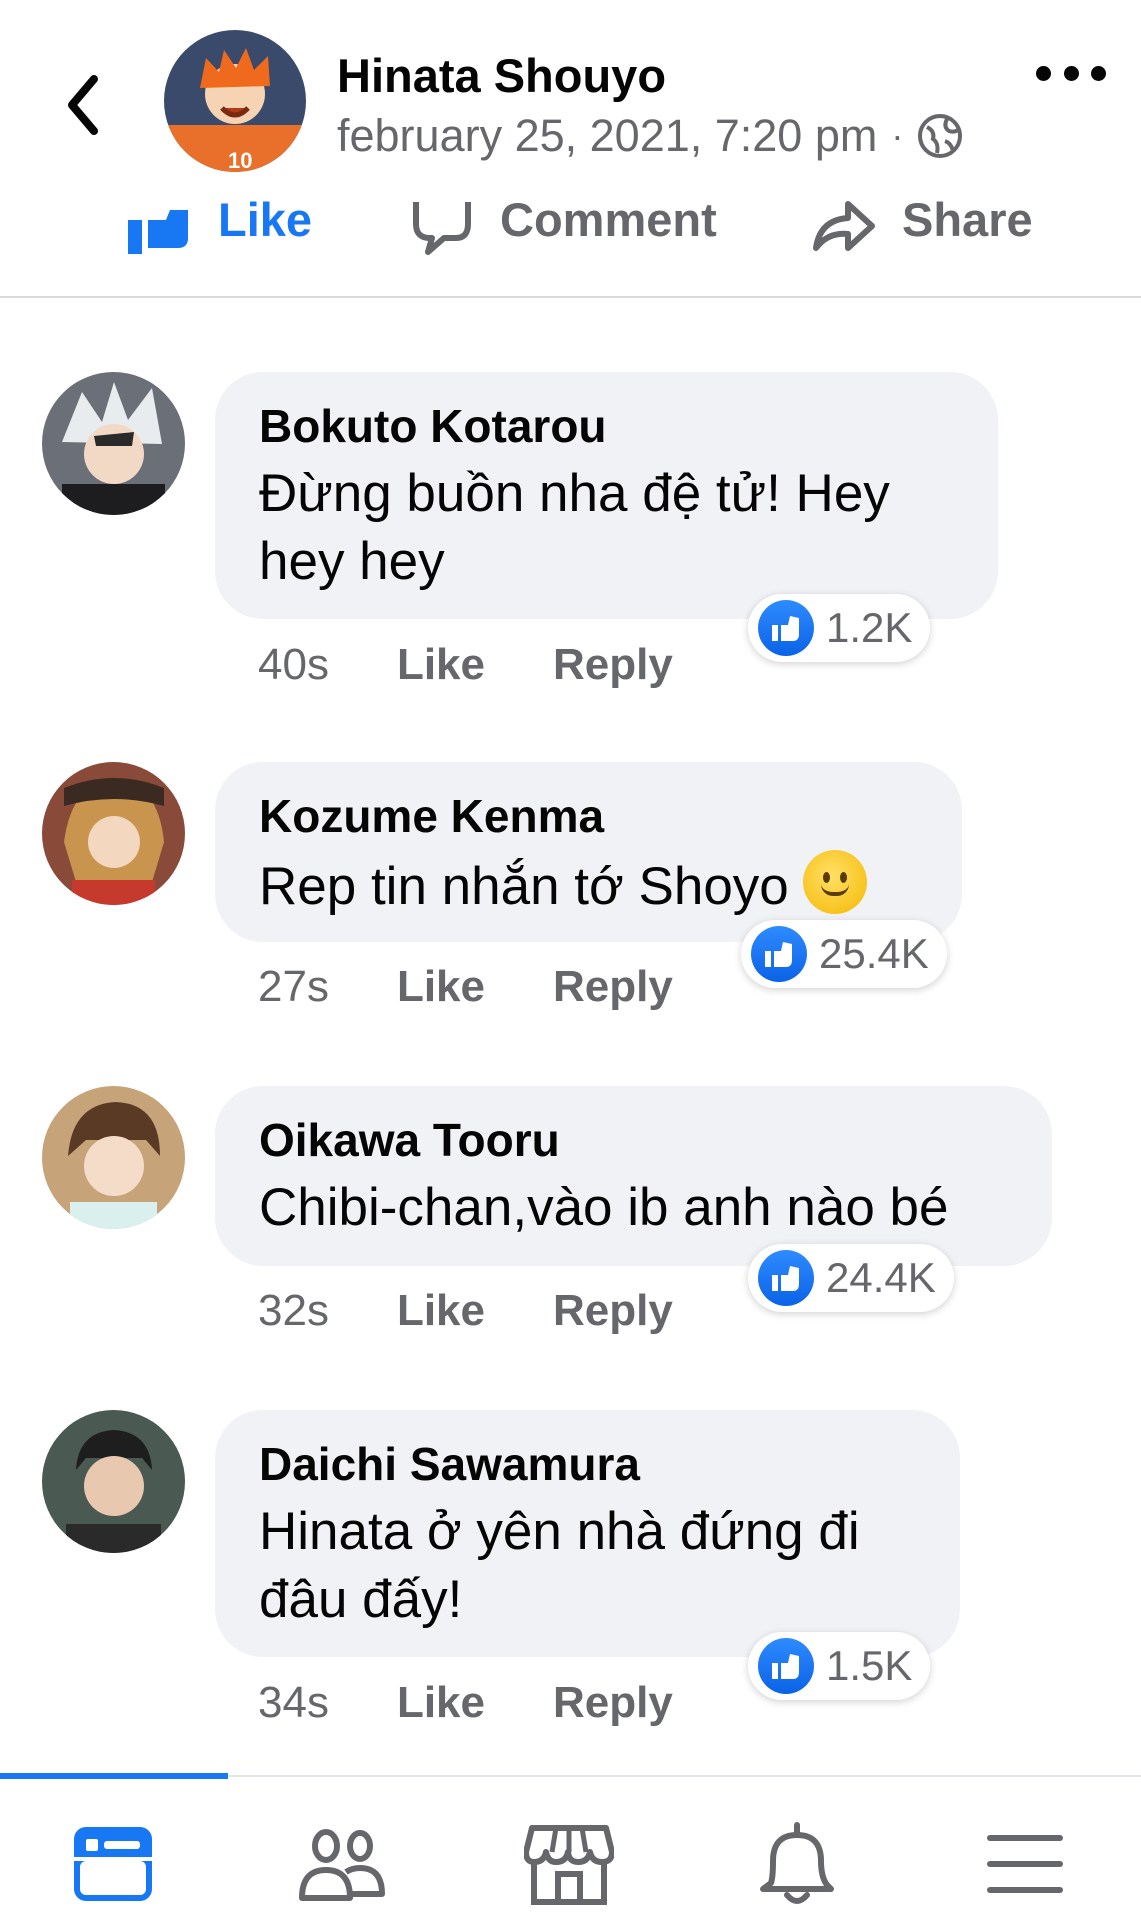 The width and height of the screenshot is (1141, 1920). What do you see at coordinates (967, 222) in the screenshot?
I see `share-label: Share` at bounding box center [967, 222].